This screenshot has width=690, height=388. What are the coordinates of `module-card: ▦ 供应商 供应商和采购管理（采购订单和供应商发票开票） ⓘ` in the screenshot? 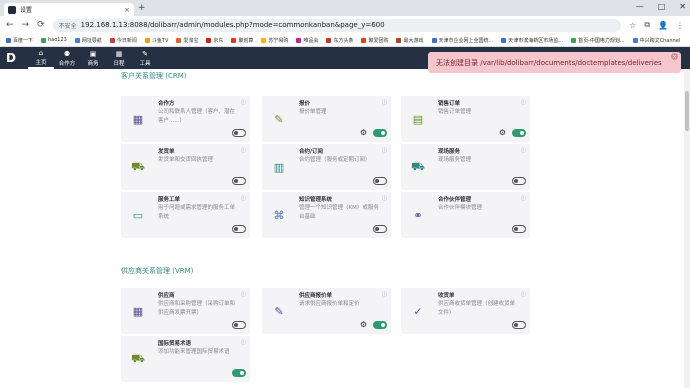 It's located at (185, 311).